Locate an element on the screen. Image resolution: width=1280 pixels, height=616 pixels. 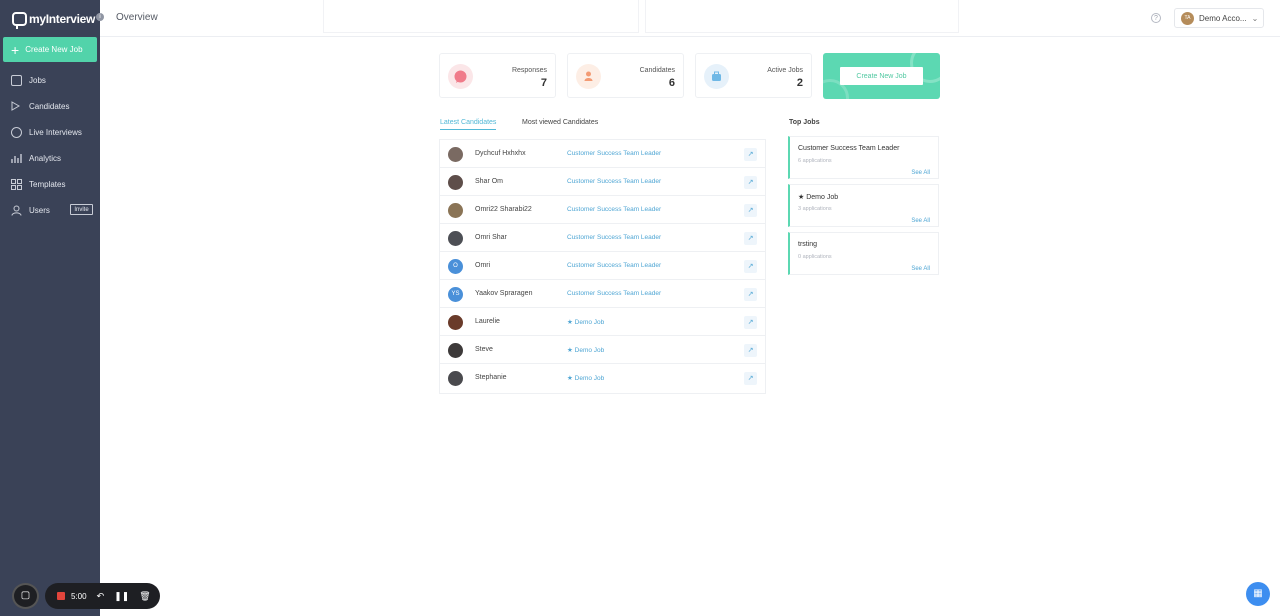
candidate-name: Dychcuf Hxhxhx is located at coordinates (500, 153).